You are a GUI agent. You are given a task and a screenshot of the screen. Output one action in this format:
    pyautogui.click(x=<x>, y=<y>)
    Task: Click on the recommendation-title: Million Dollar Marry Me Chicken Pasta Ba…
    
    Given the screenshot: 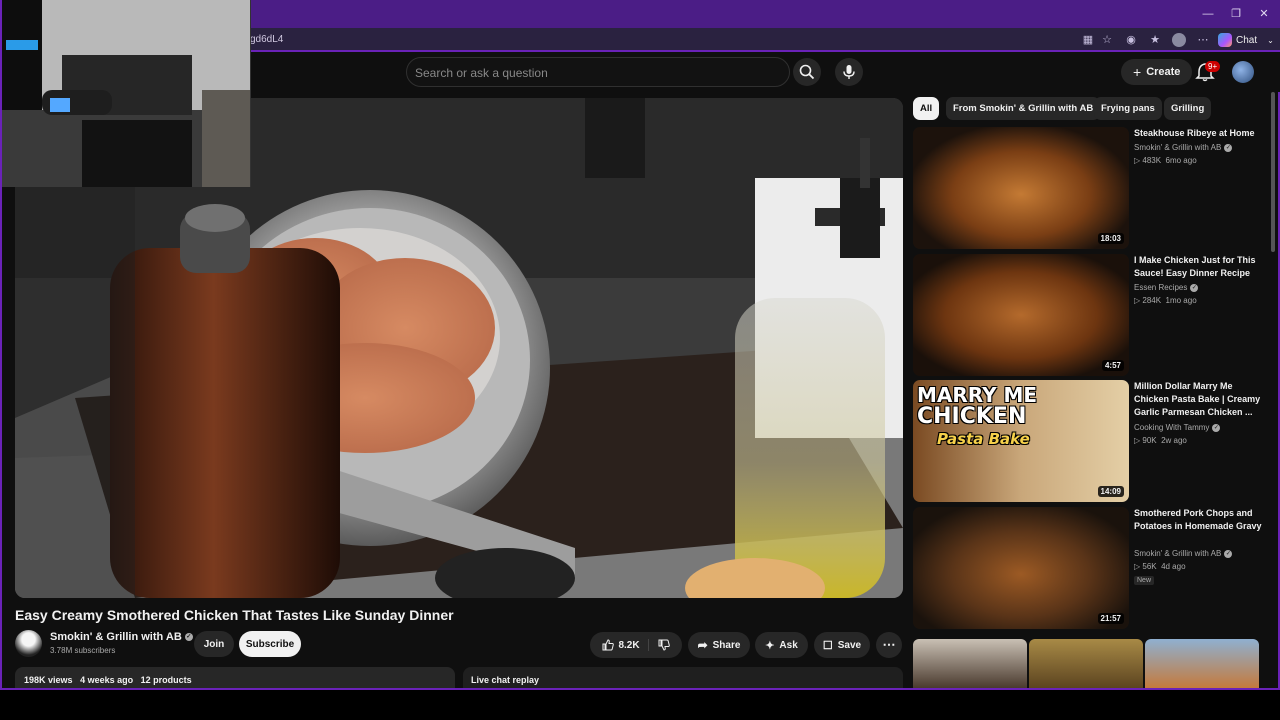 What is the action you would take?
    pyautogui.click(x=1198, y=399)
    